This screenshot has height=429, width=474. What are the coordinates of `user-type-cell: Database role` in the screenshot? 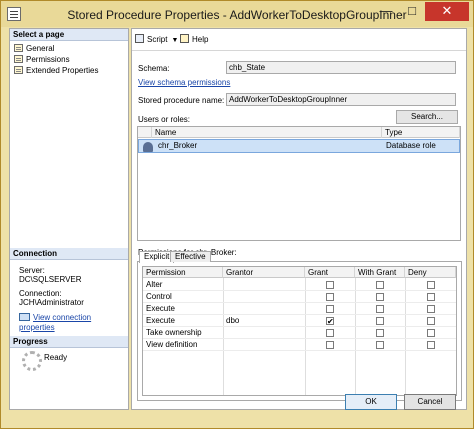 It's located at (411, 145).